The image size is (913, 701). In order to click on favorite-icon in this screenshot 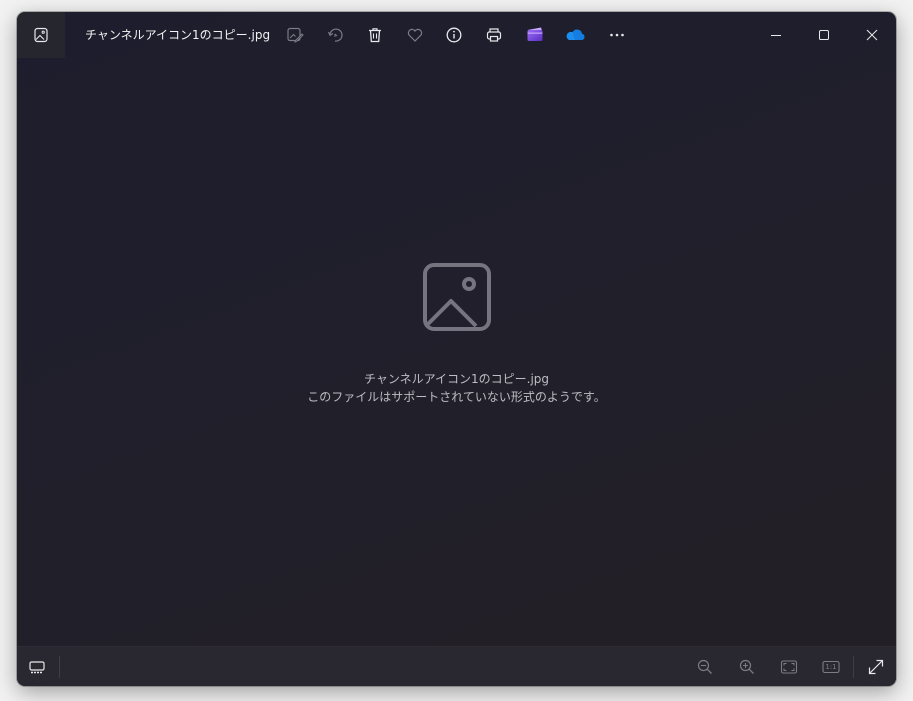, I will do `click(415, 35)`.